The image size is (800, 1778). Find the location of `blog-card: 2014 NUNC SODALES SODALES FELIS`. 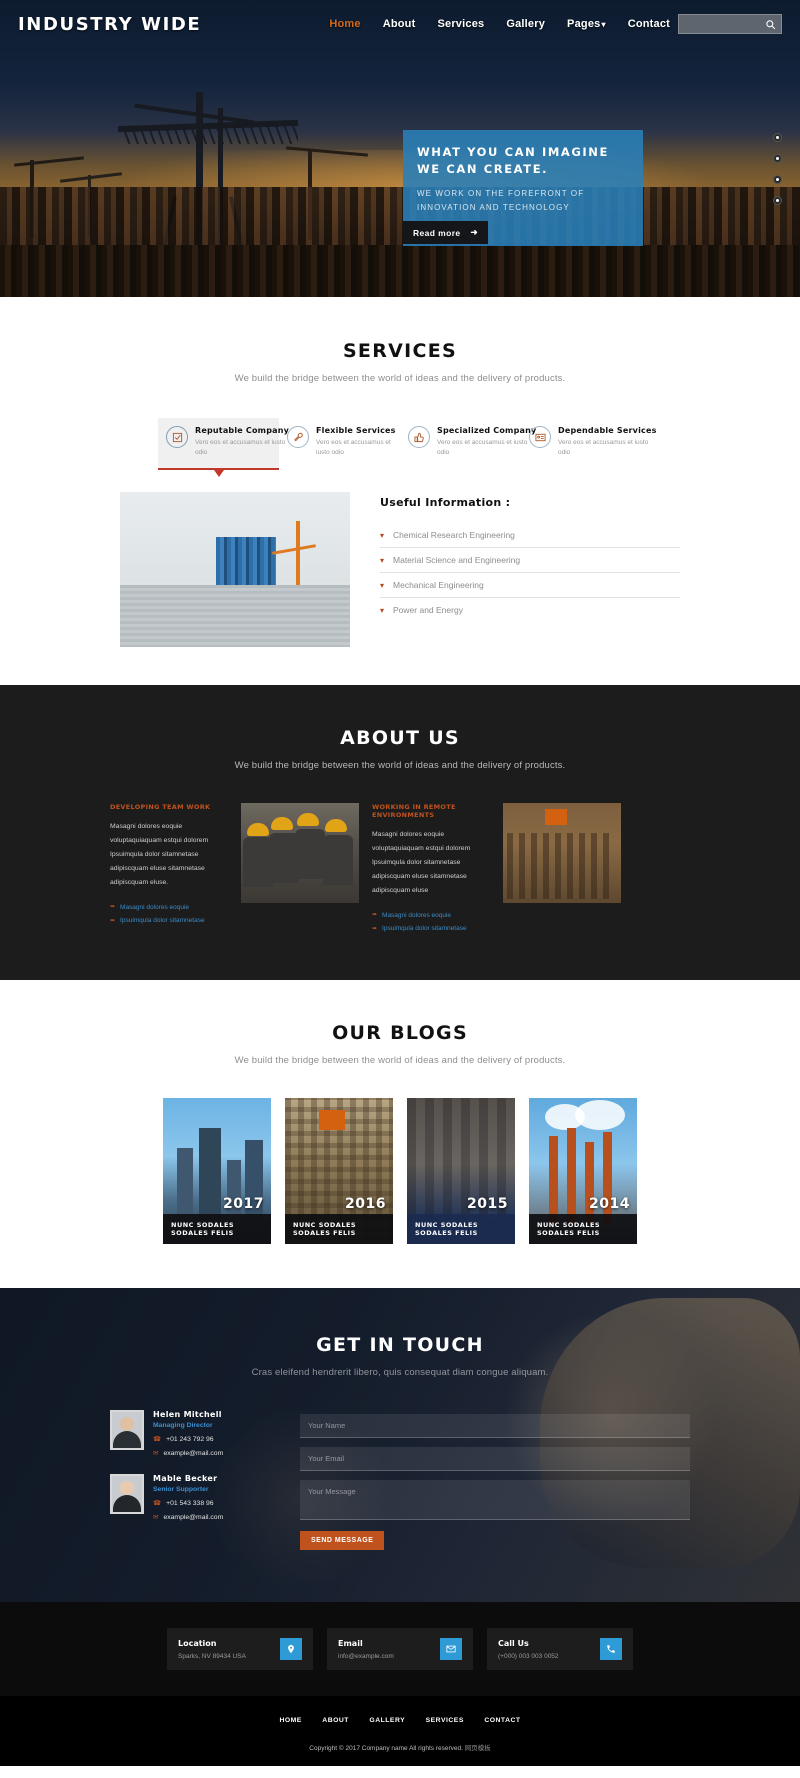

blog-card: 2014 NUNC SODALES SODALES FELIS is located at coordinates (583, 1171).